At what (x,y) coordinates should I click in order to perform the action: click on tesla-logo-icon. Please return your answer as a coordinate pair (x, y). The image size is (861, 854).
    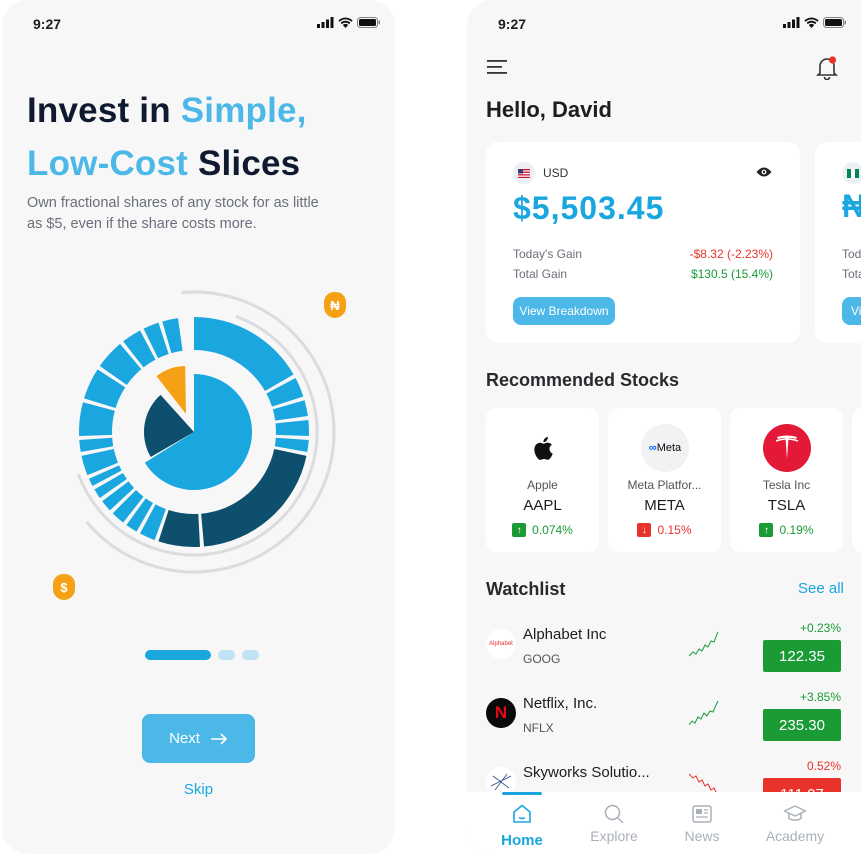
    Looking at the image, I should click on (787, 448).